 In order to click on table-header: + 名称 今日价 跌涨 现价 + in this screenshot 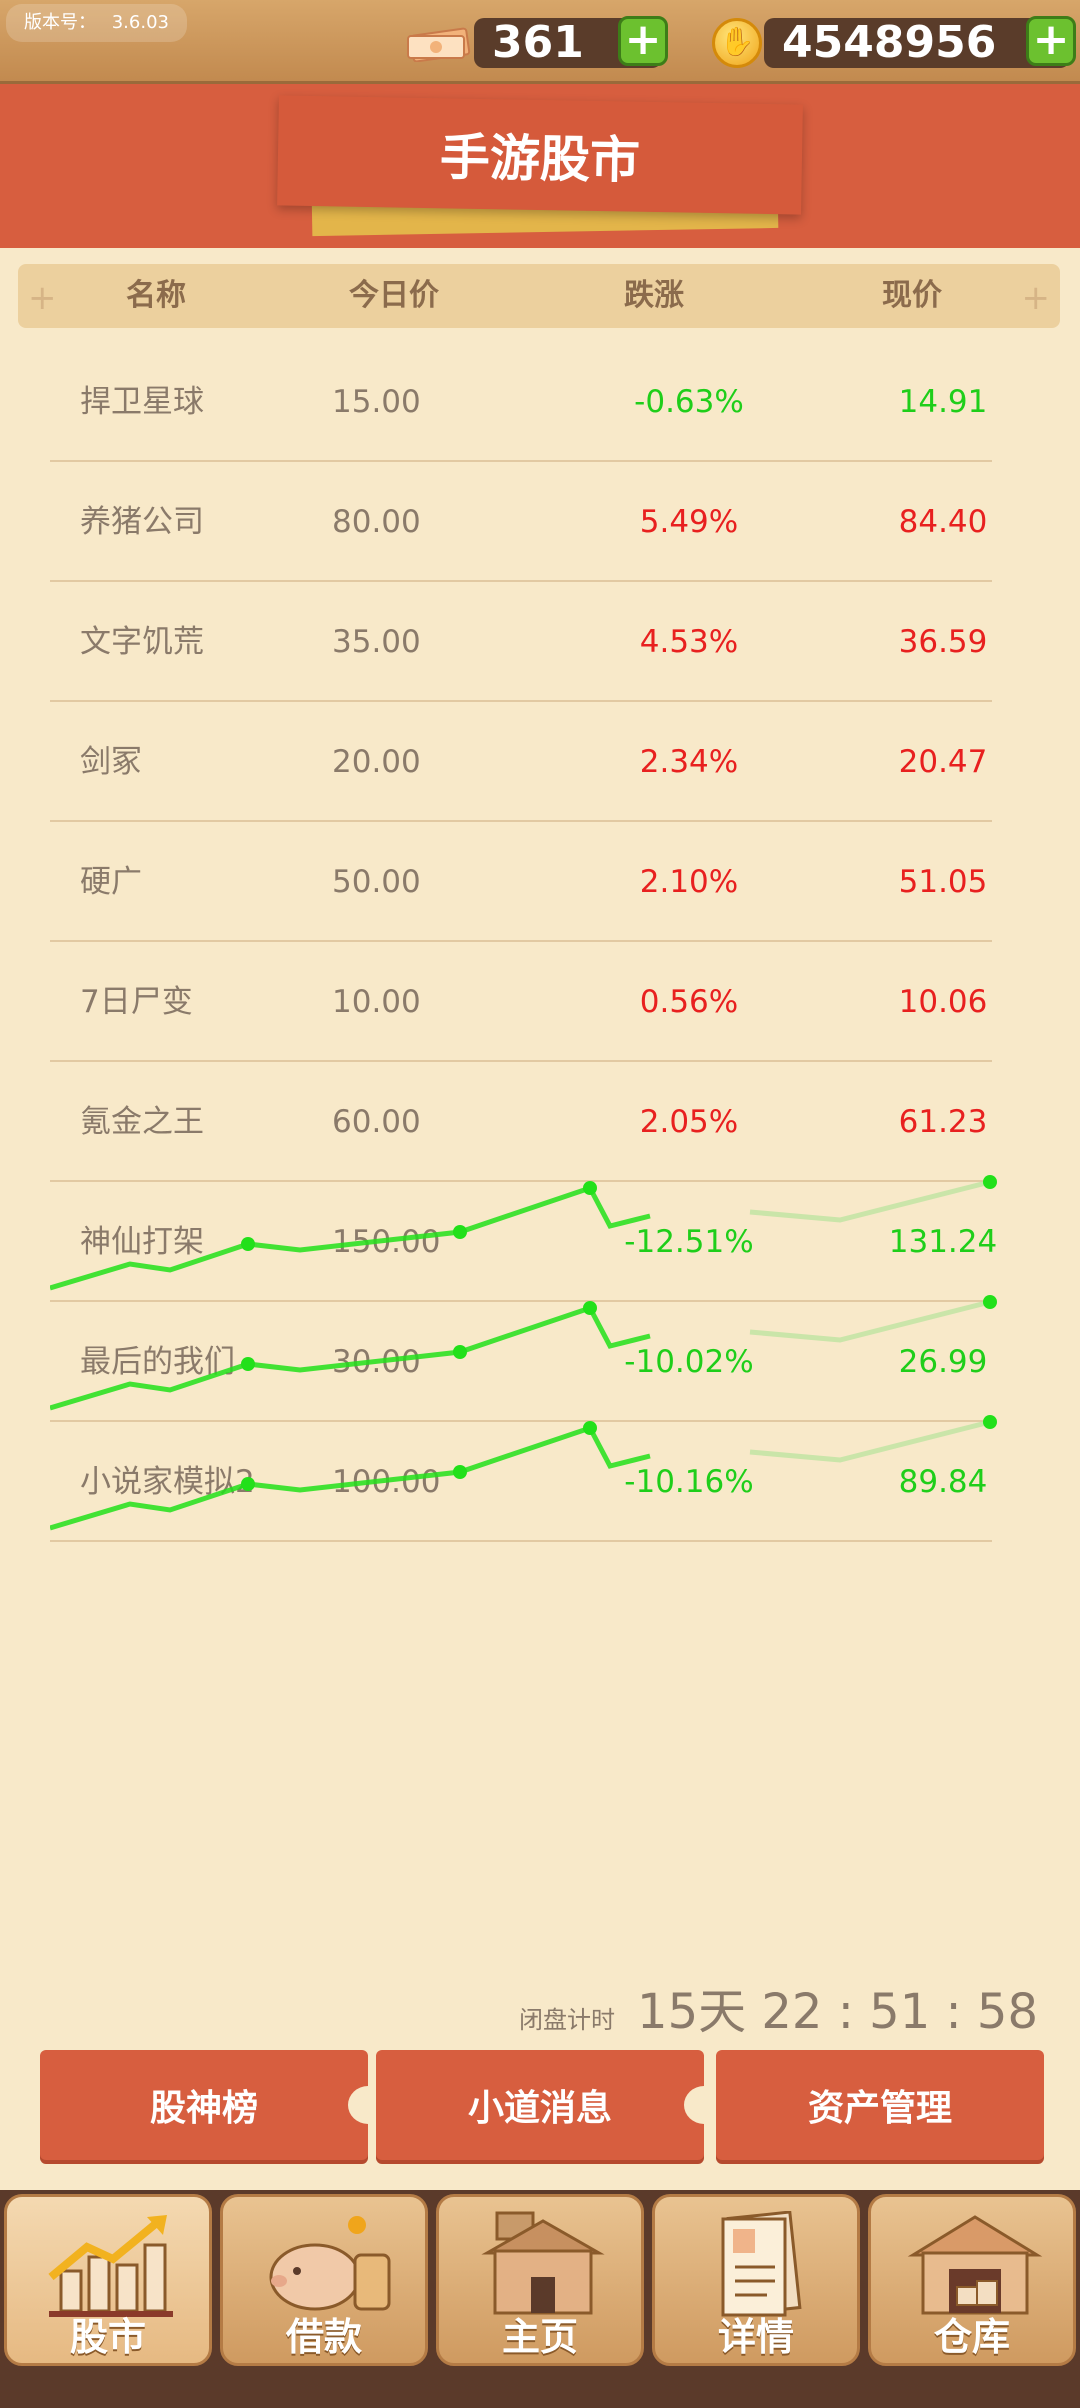, I will do `click(539, 296)`.